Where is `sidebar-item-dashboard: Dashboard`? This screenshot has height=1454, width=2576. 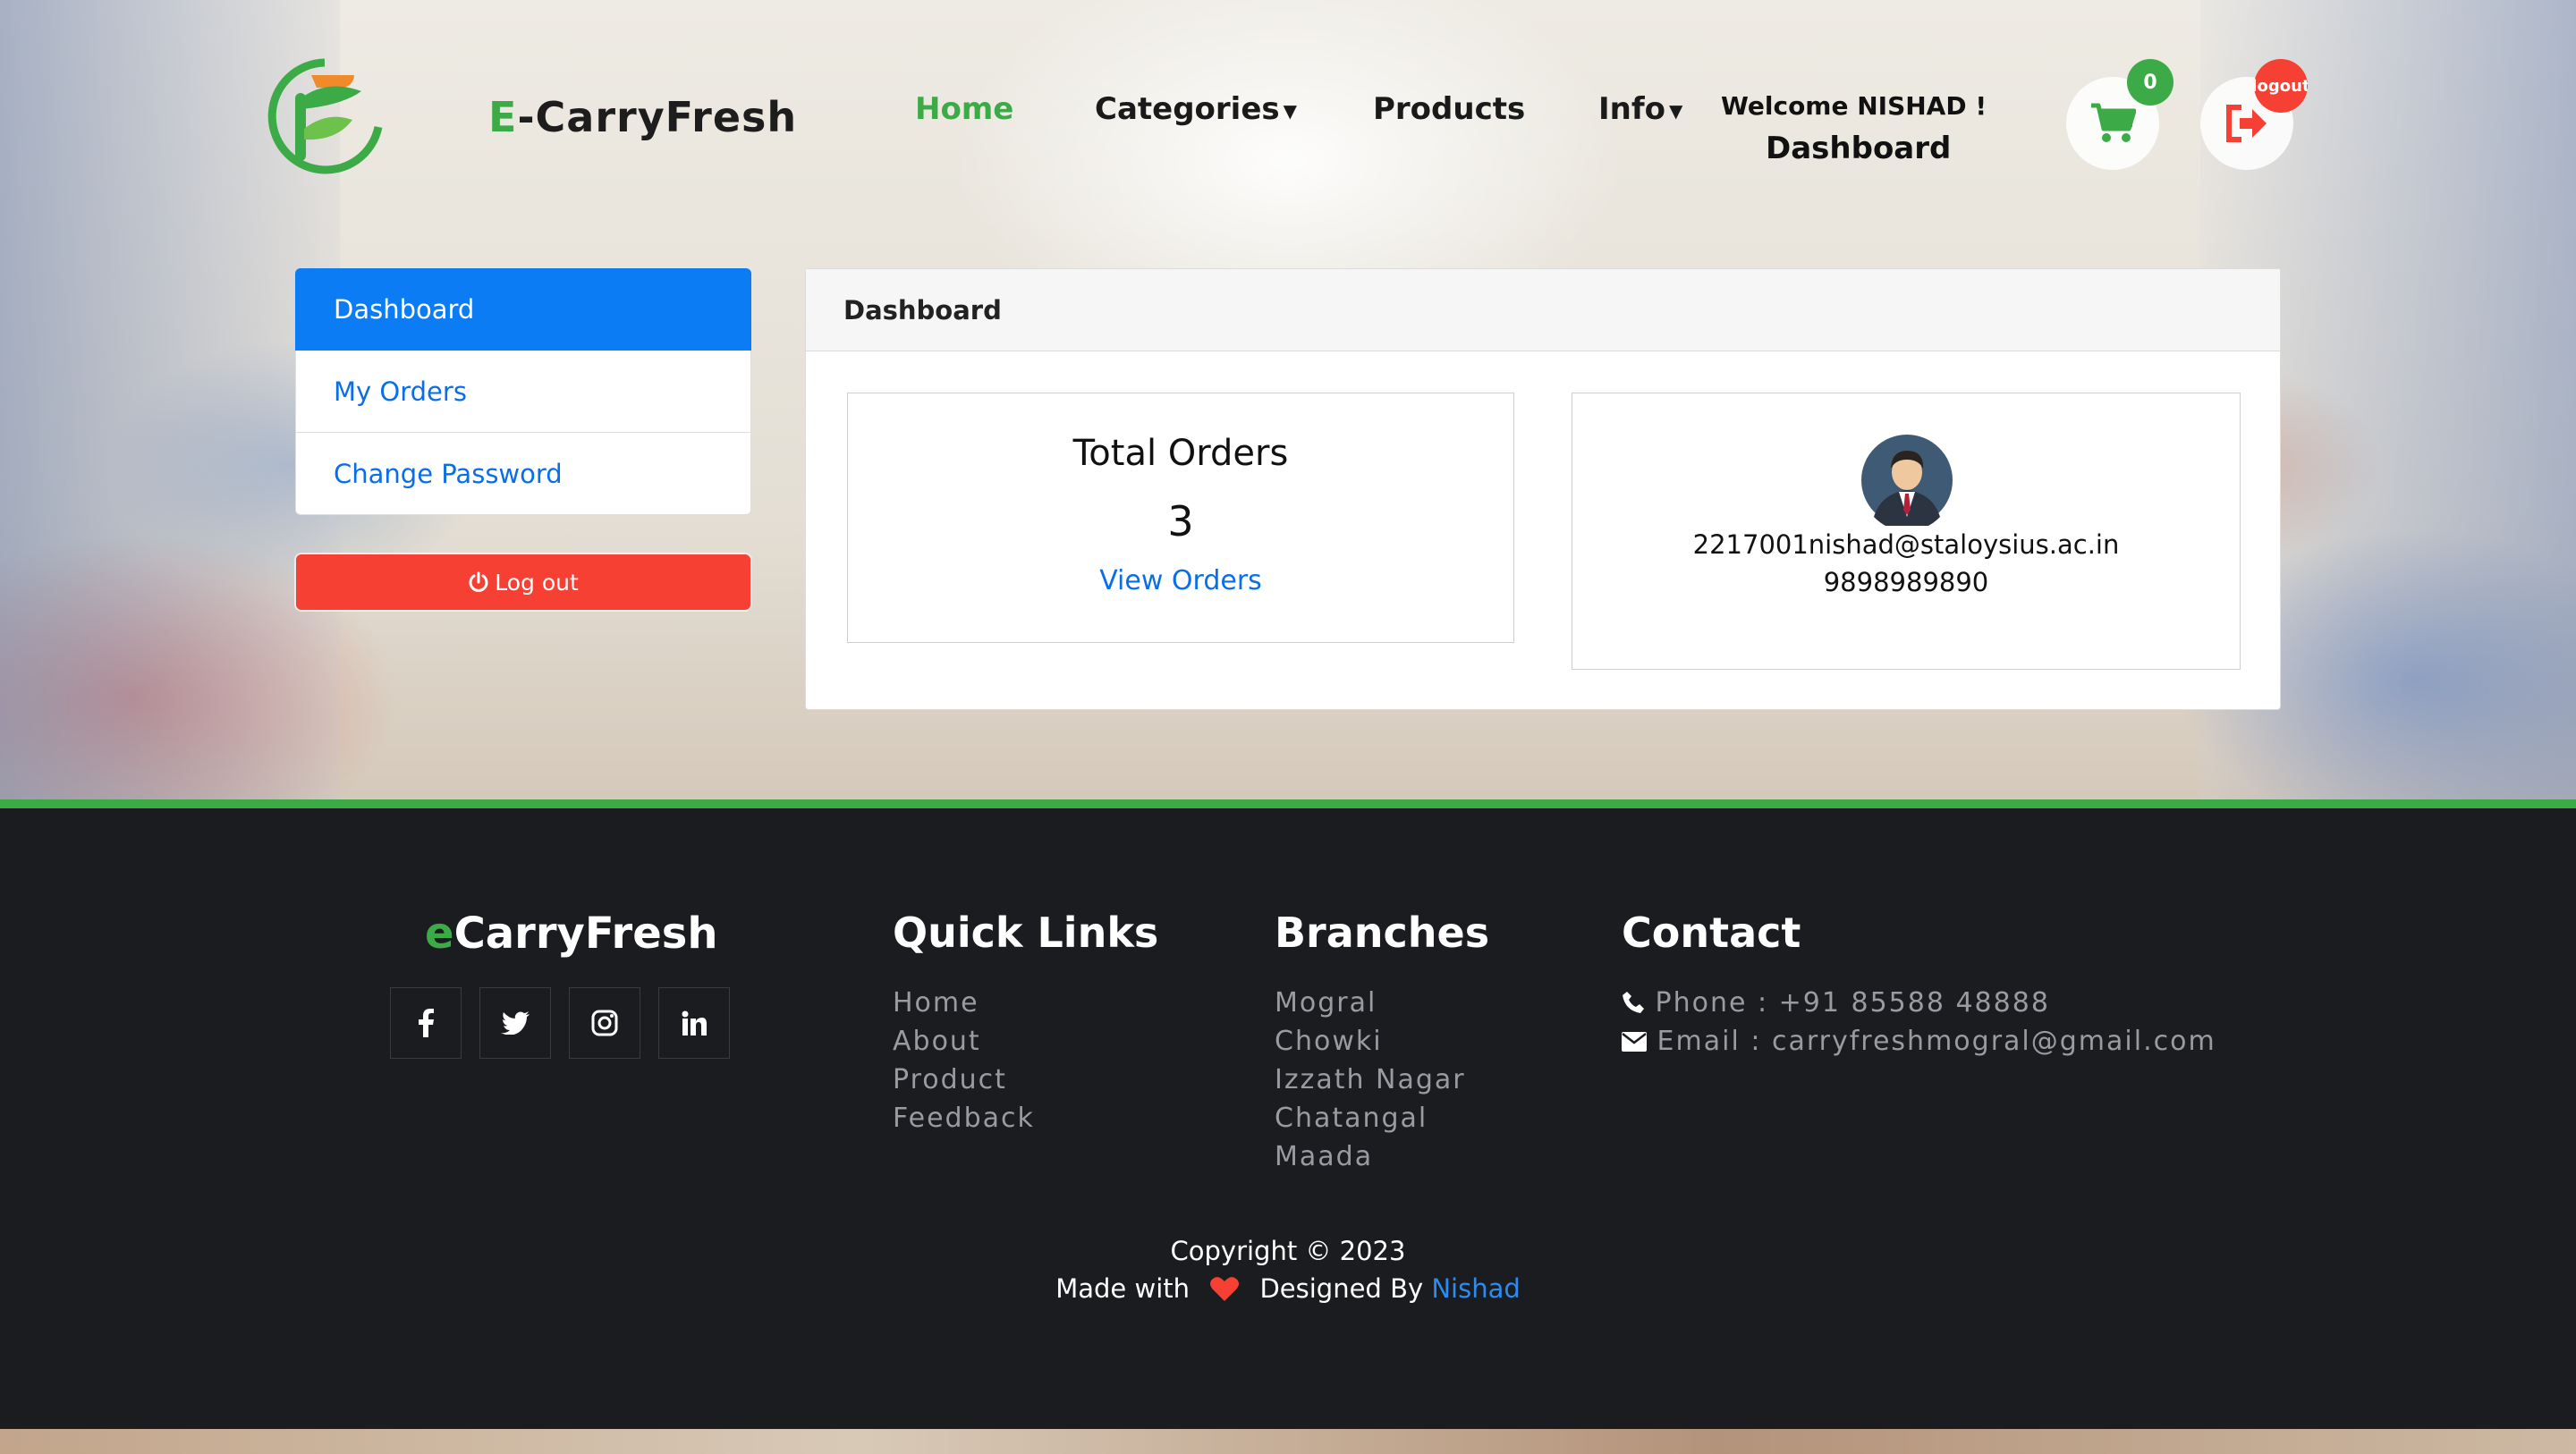
sidebar-item-dashboard: Dashboard is located at coordinates (523, 309).